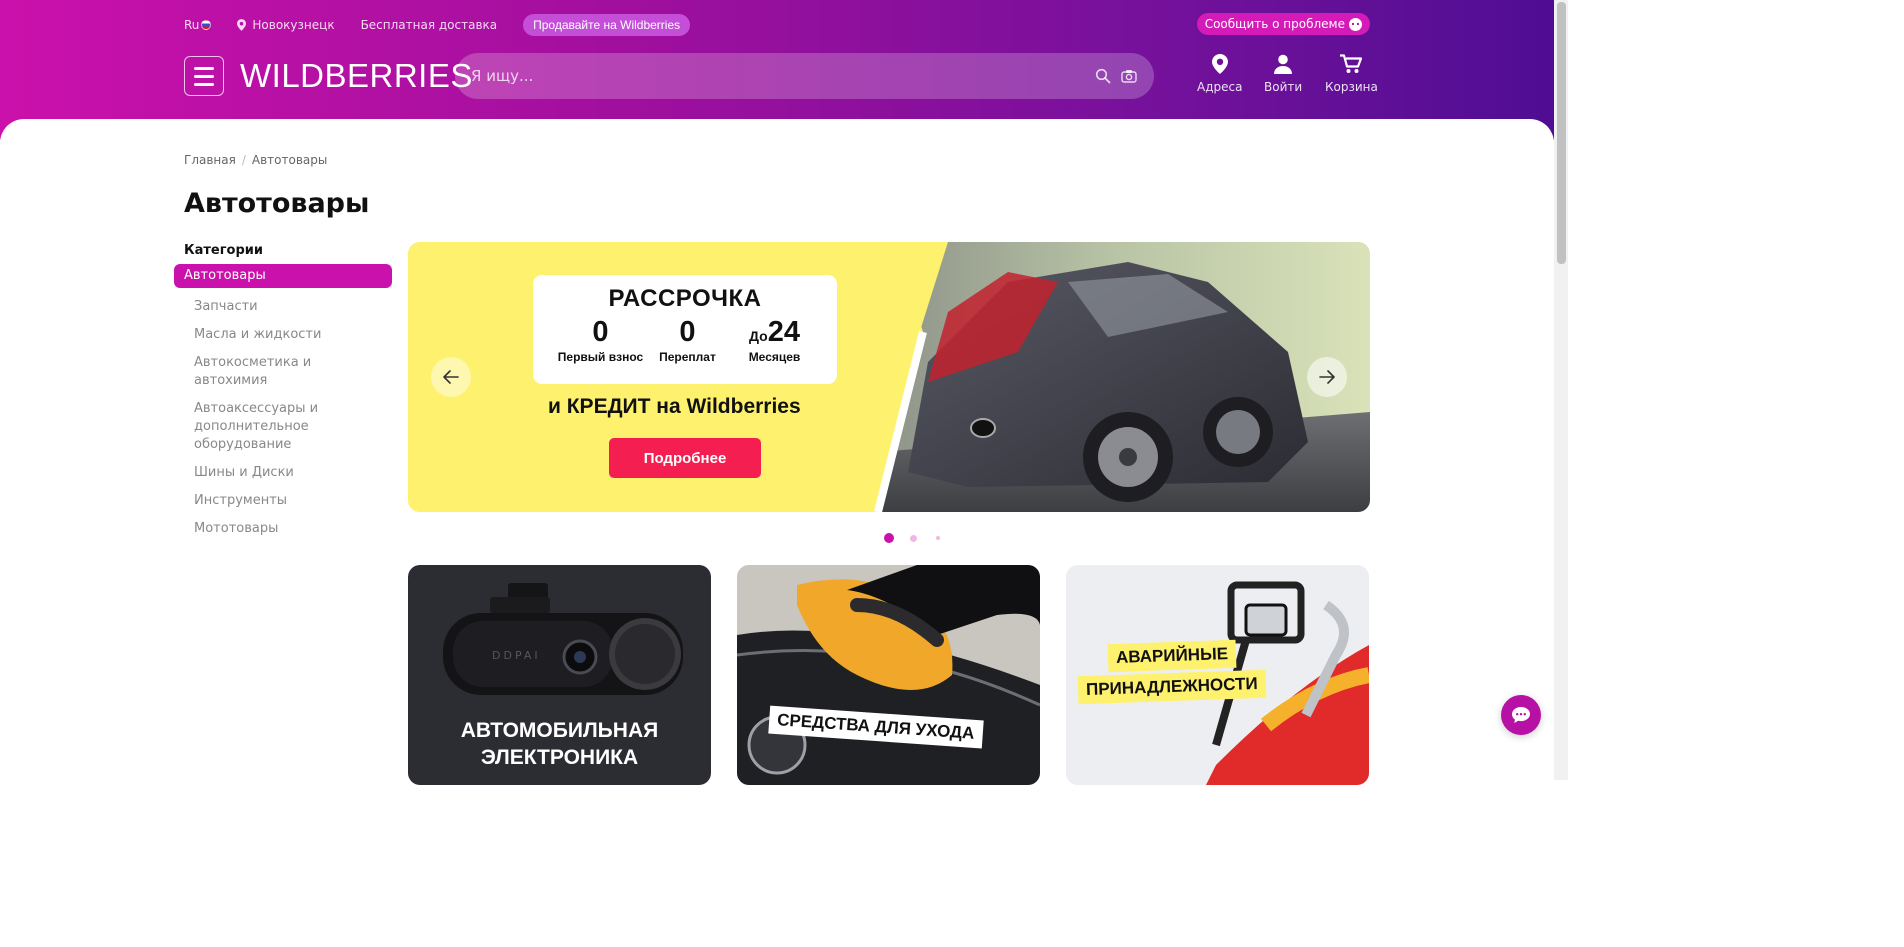 Image resolution: width=1904 pixels, height=947 pixels. I want to click on chat-bubble-icon, so click(1355, 24).